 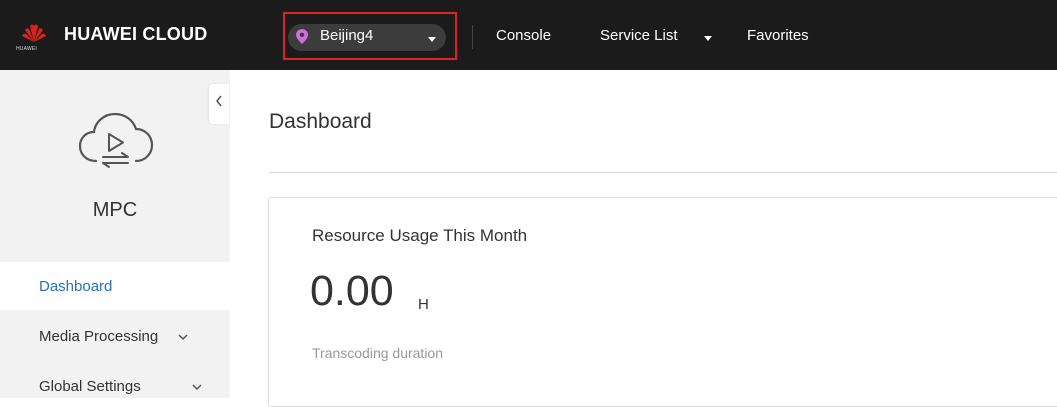 What do you see at coordinates (135, 34) in the screenshot?
I see `brand-title: HUAWEI CLOUD` at bounding box center [135, 34].